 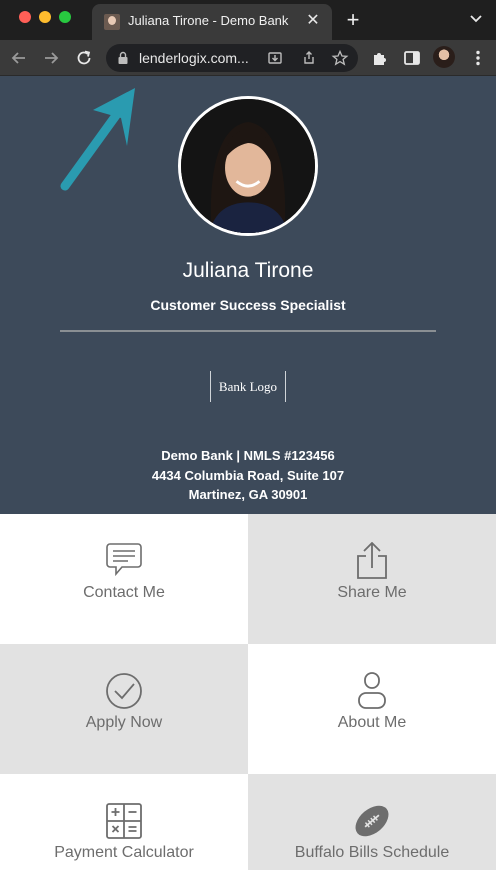 I want to click on contact-me-tile: Contact Me, so click(x=124, y=579).